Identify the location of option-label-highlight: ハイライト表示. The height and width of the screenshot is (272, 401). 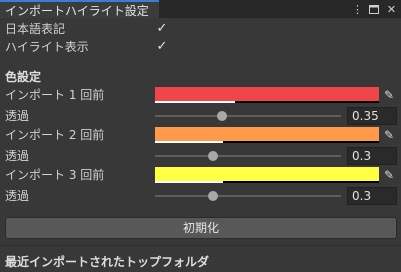
(47, 47).